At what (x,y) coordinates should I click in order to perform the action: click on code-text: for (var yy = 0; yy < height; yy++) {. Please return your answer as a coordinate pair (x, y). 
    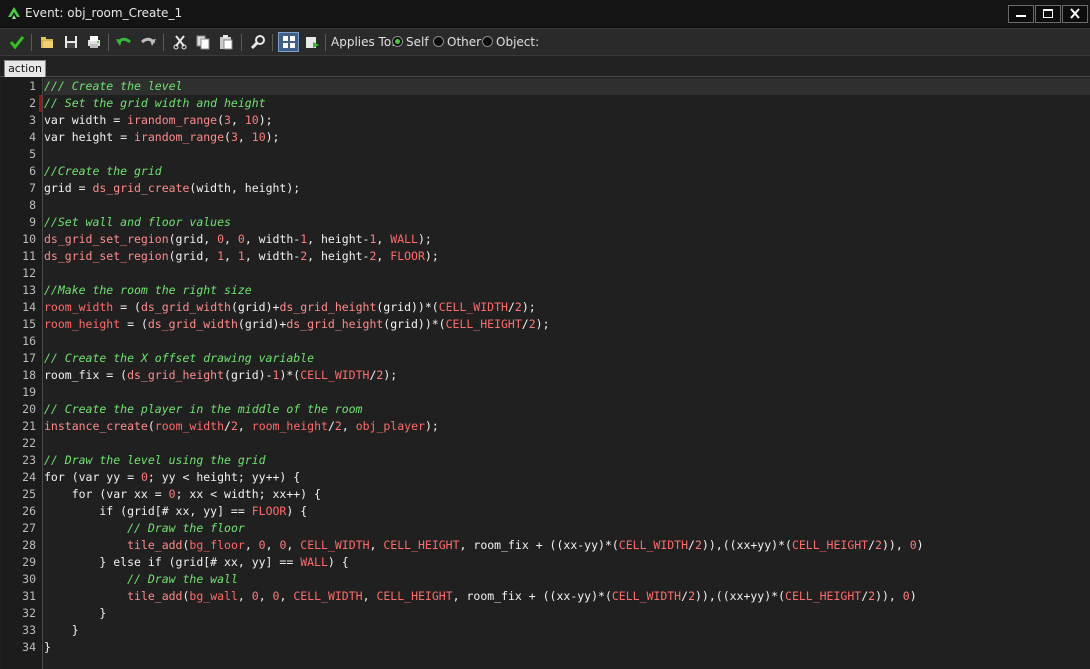
    Looking at the image, I should click on (172, 477).